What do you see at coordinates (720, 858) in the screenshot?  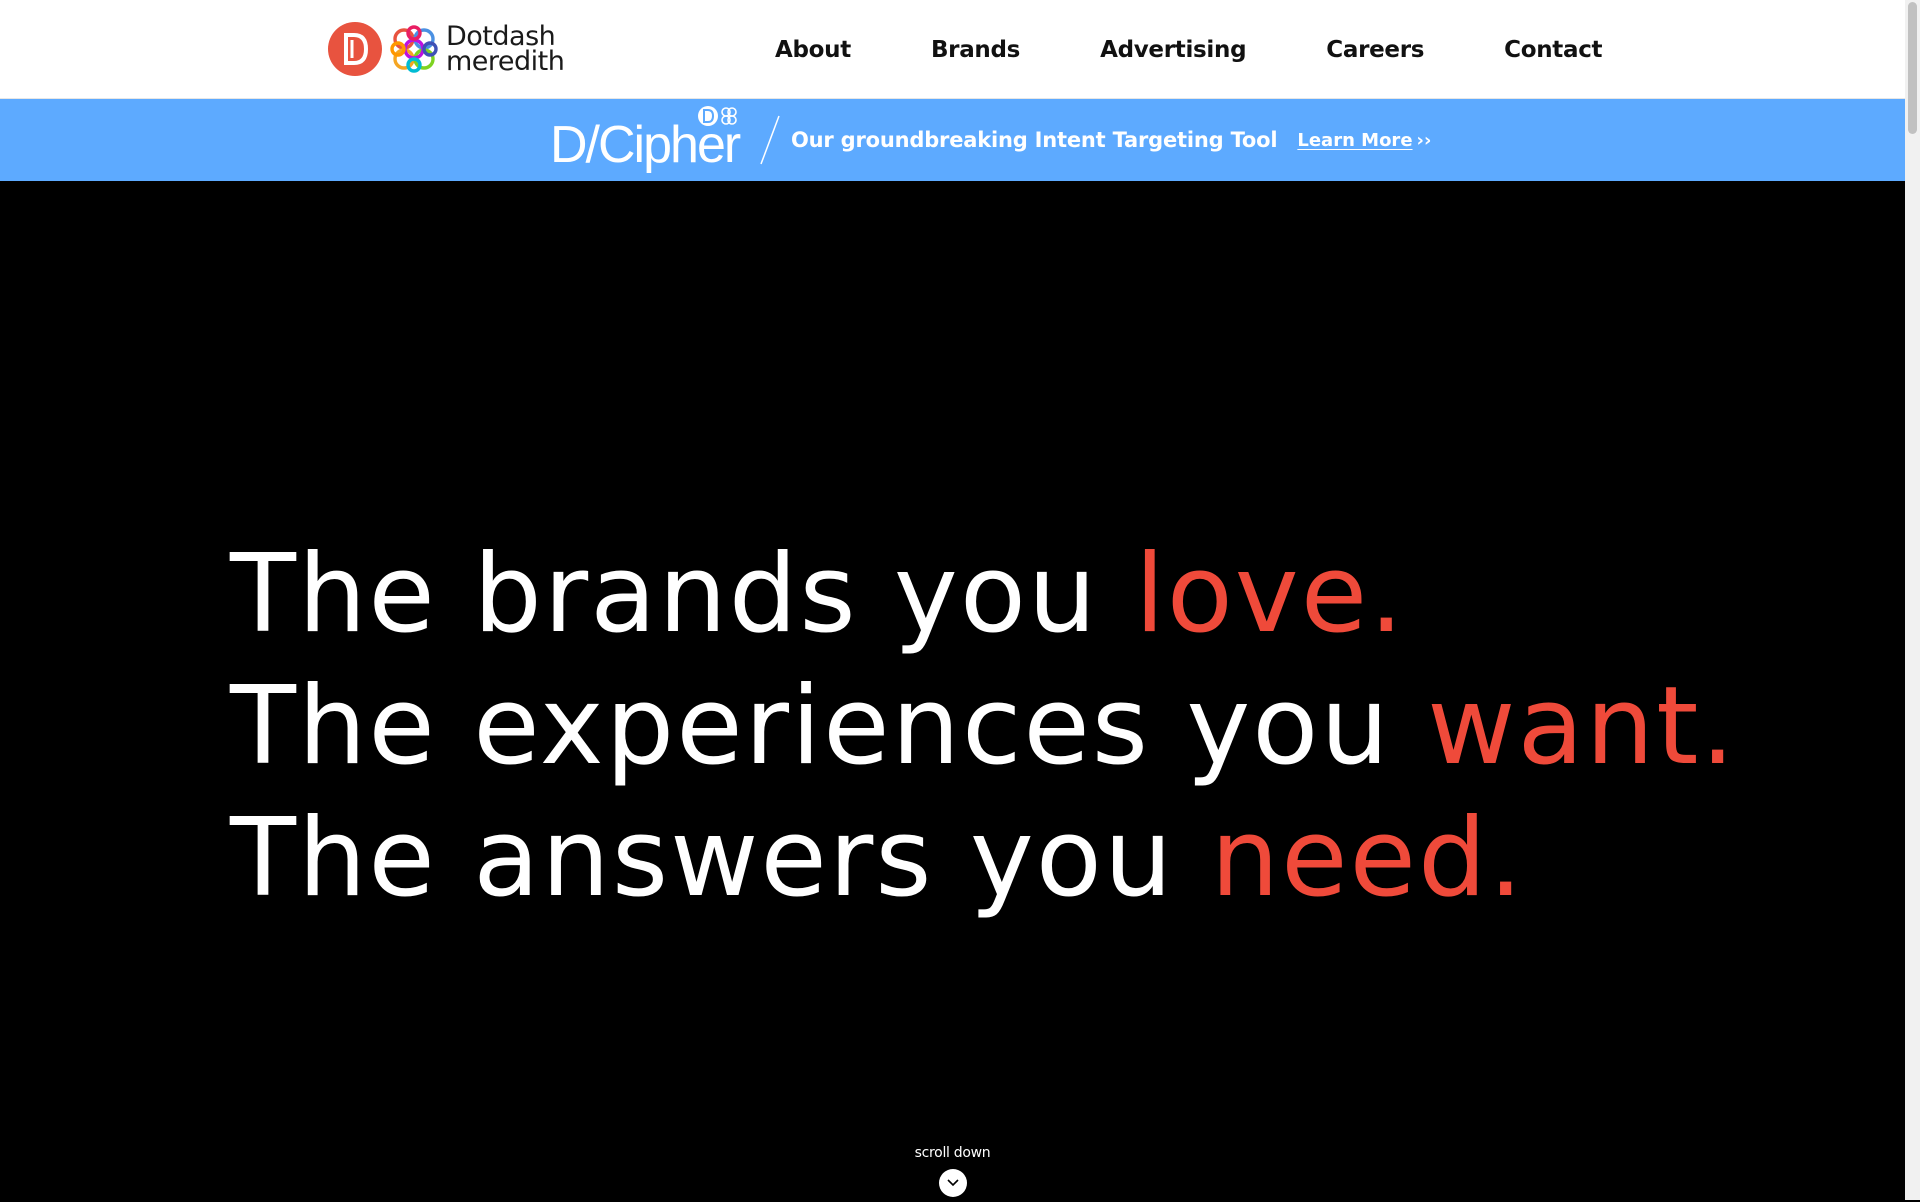 I see `hero-line-3-prefix: The answers you` at bounding box center [720, 858].